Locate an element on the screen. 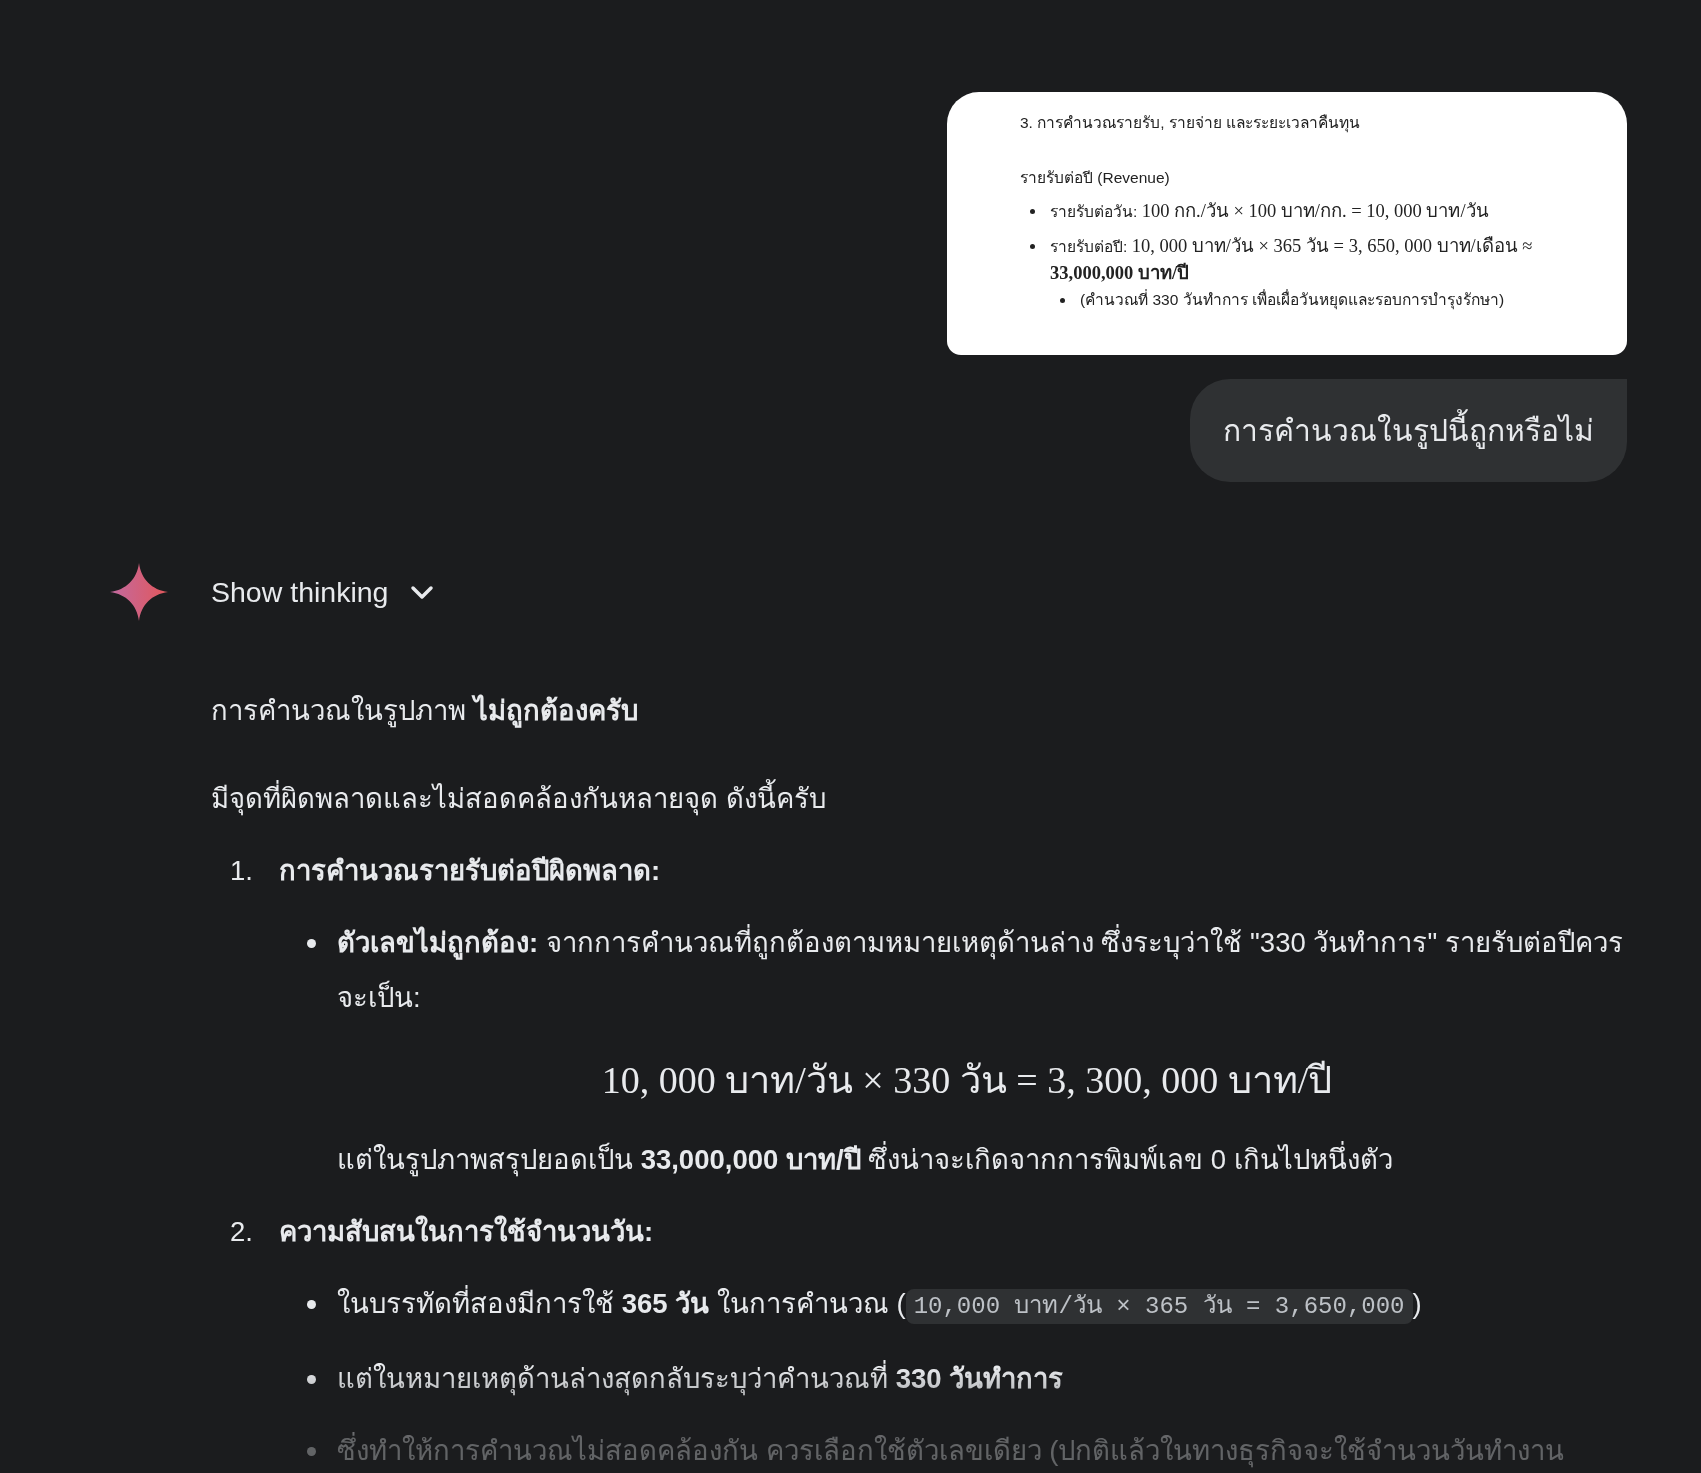 Image resolution: width=1701 pixels, height=1473 pixels. user-message: การคำนวณในรูปนี้ถูกหรือไม่ is located at coordinates (1408, 430).